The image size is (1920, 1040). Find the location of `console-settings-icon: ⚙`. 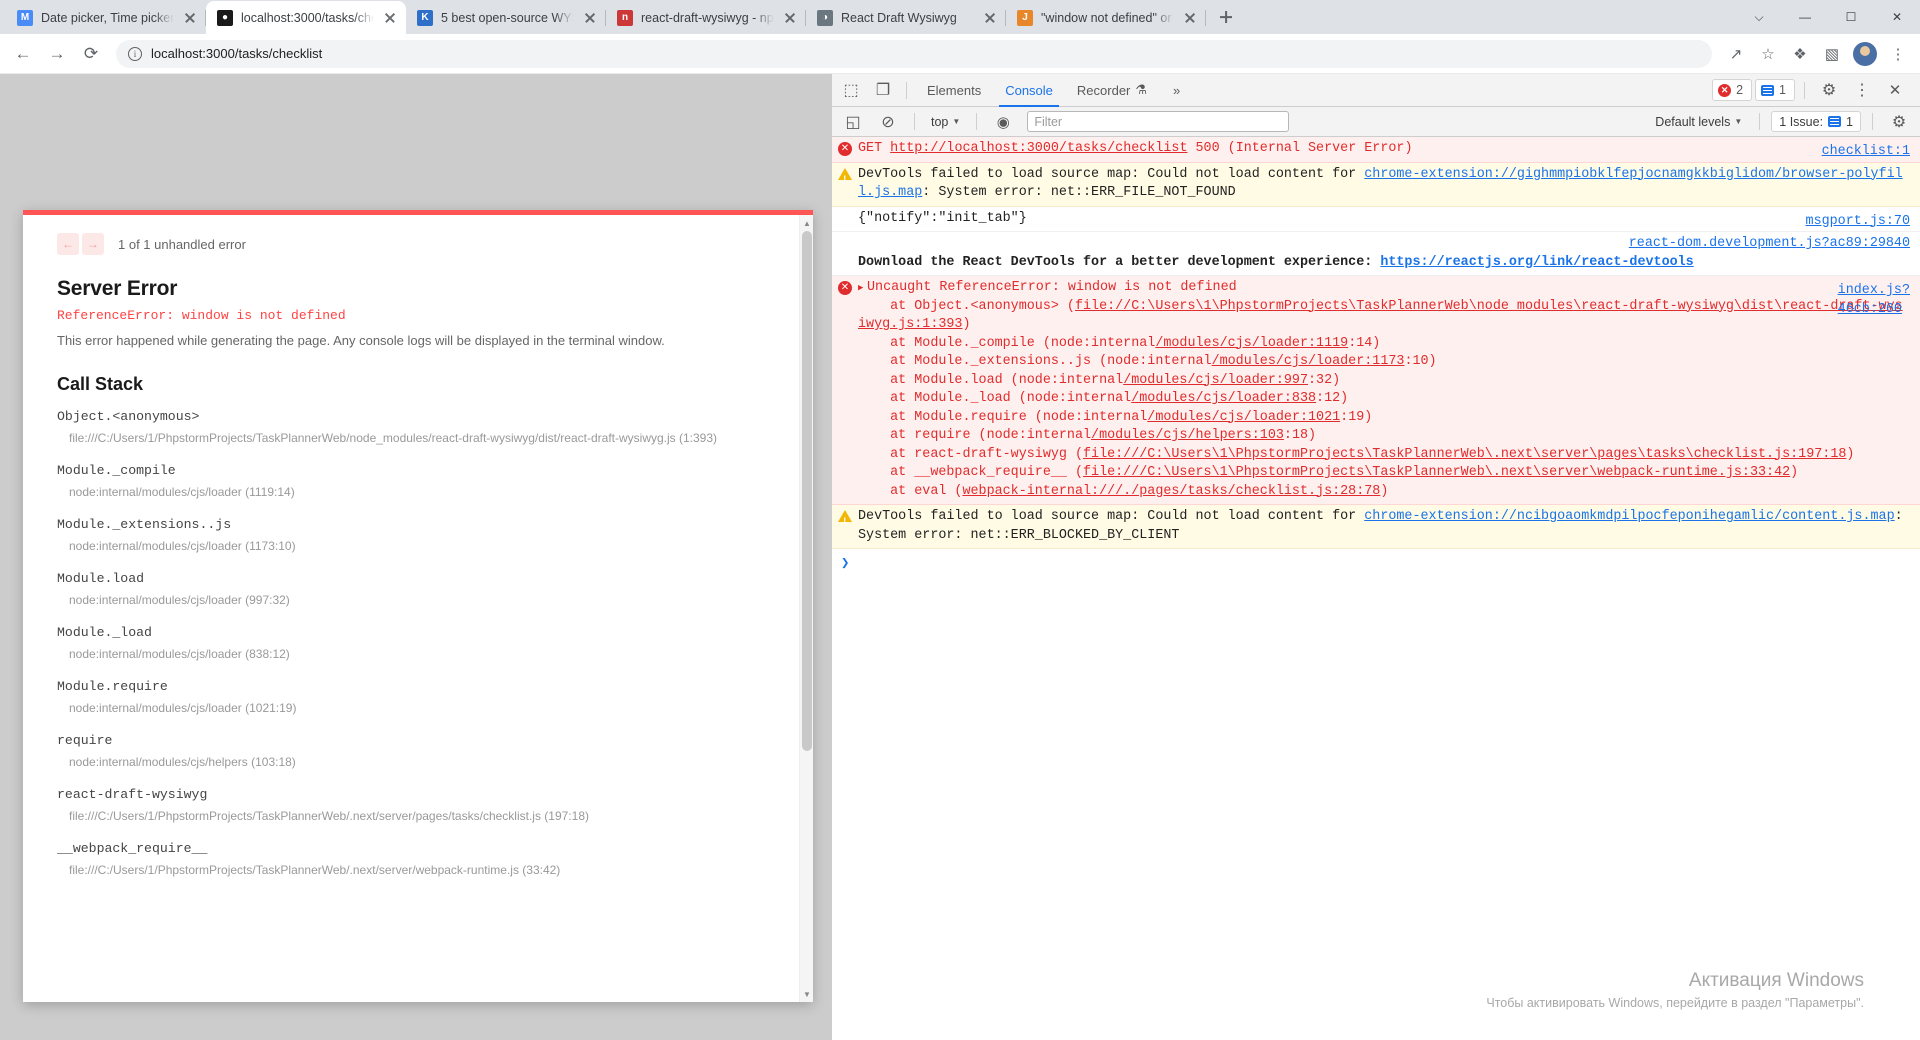

console-settings-icon: ⚙ is located at coordinates (1899, 122).